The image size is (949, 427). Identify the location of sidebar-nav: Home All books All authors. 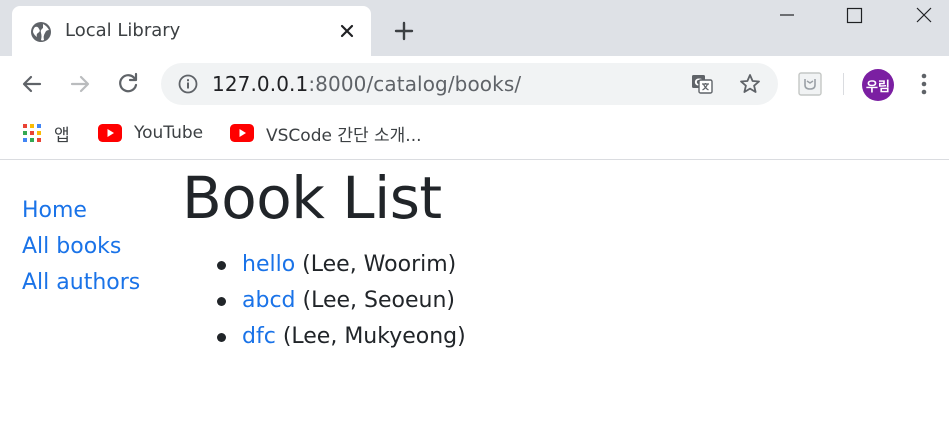
(81, 248).